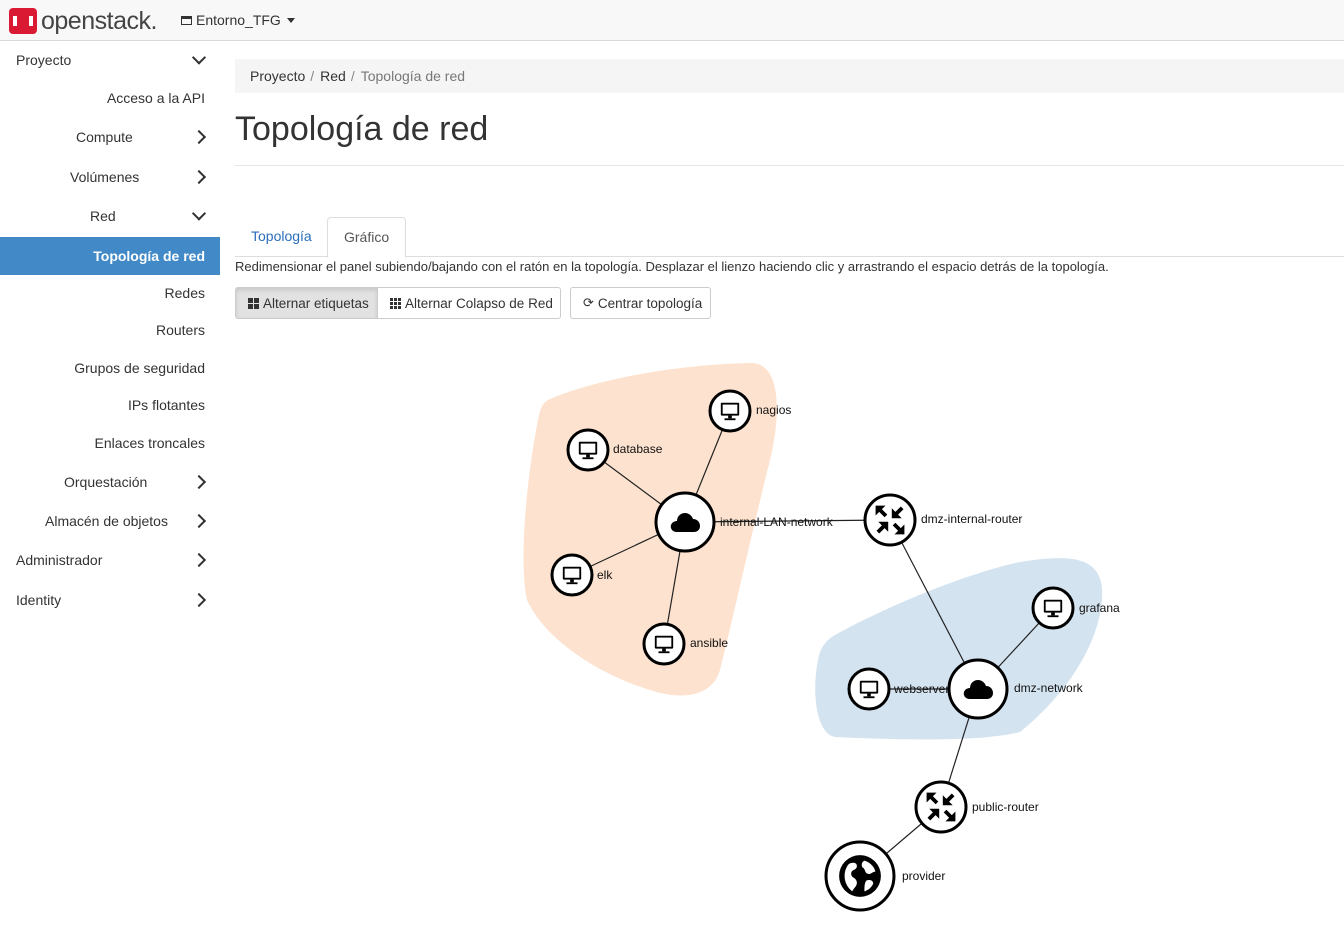 Image resolution: width=1344 pixels, height=932 pixels. I want to click on node-label: webserver, so click(921, 689).